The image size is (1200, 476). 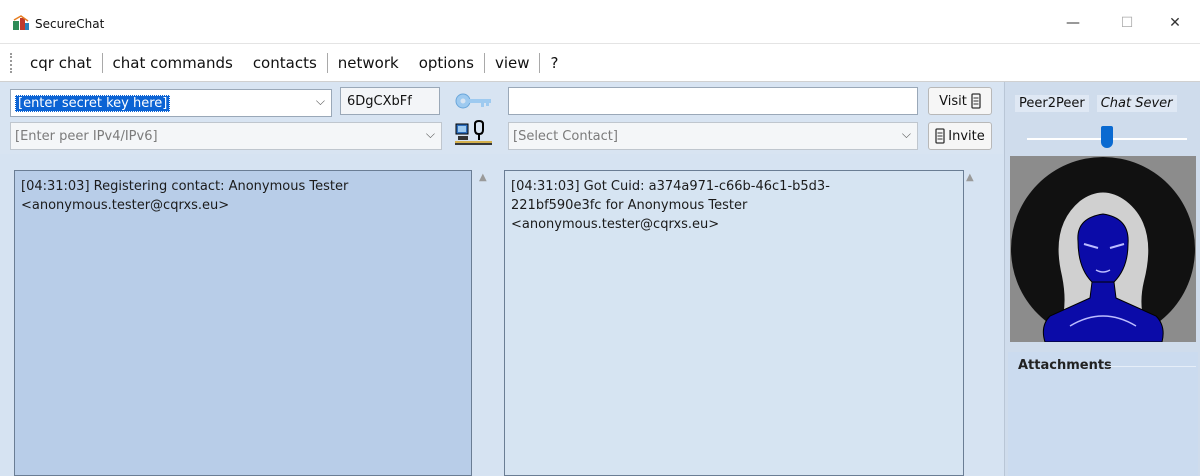 I want to click on peer-ip-placeholder: [Enter peer IPv4/IPv6], so click(x=86, y=136).